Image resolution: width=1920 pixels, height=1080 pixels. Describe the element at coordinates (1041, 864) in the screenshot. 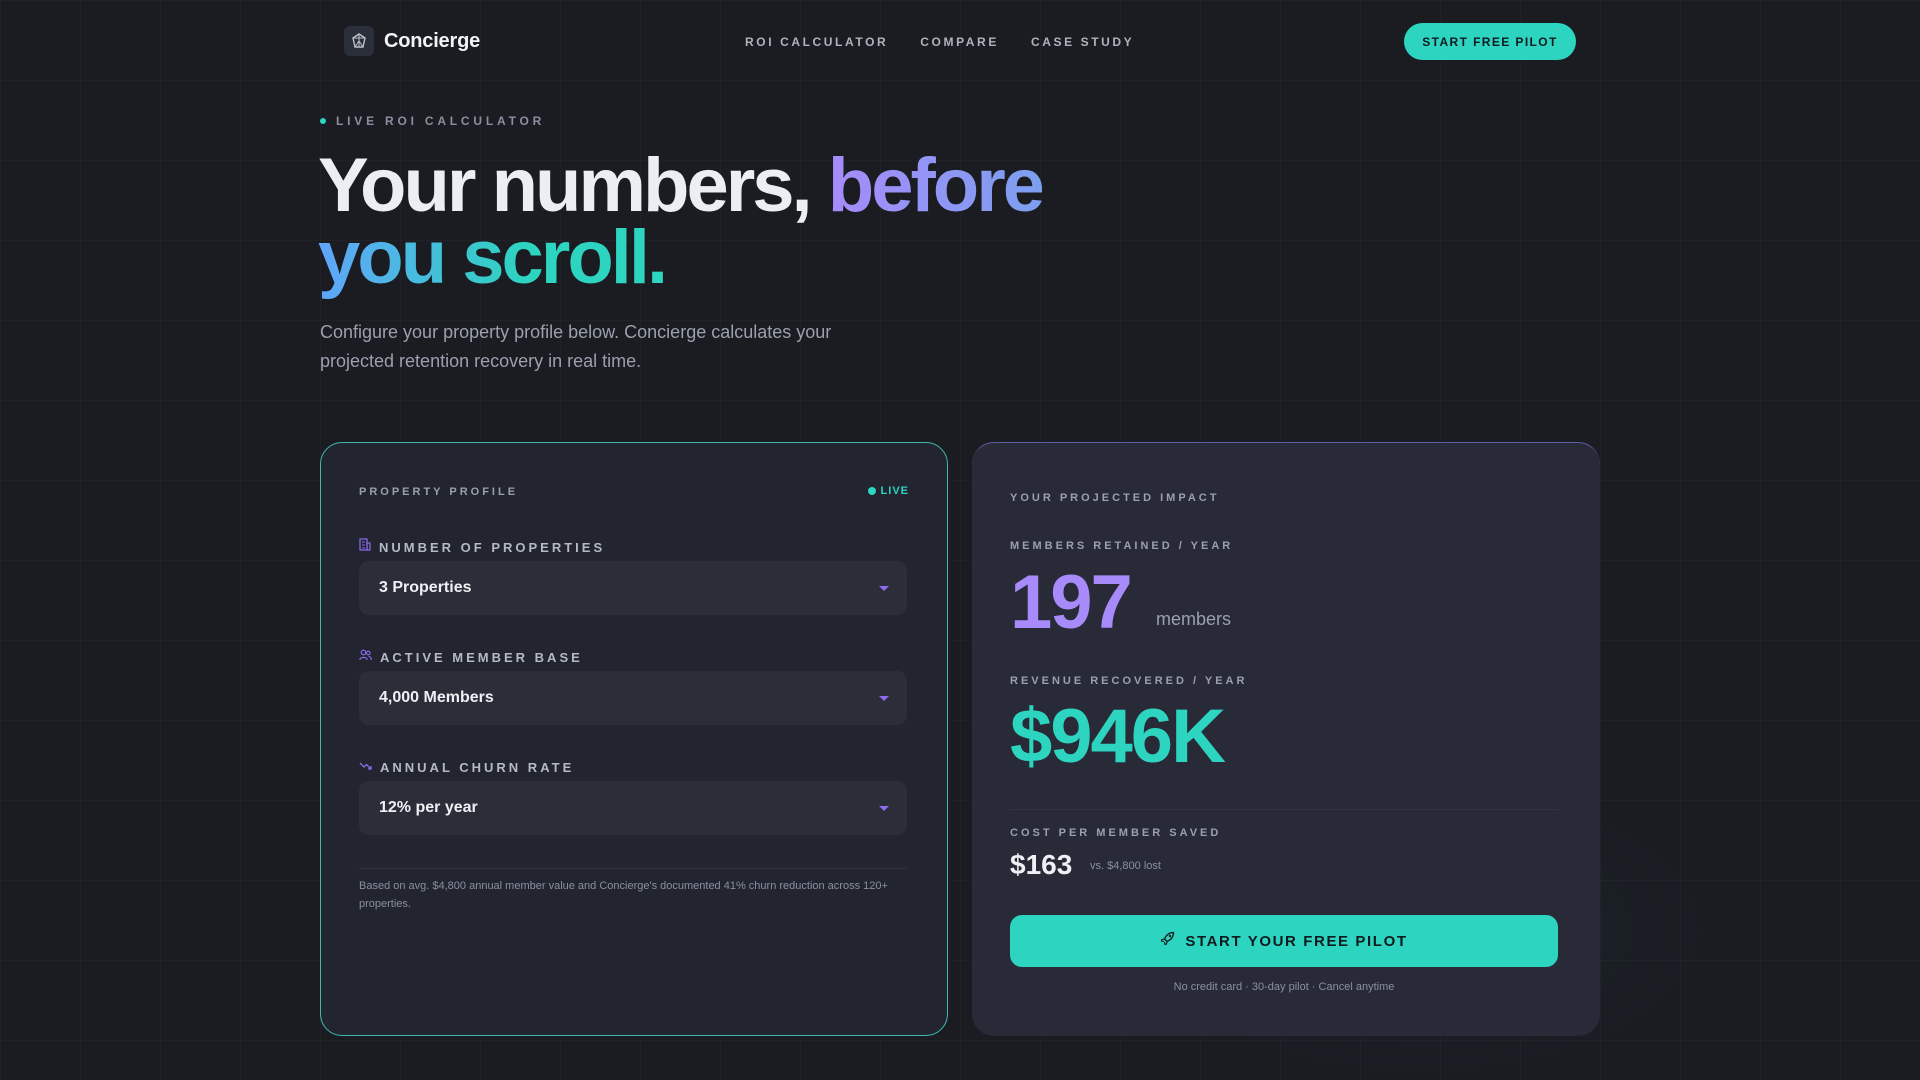

I see `cost-per-member-value: $163` at that location.